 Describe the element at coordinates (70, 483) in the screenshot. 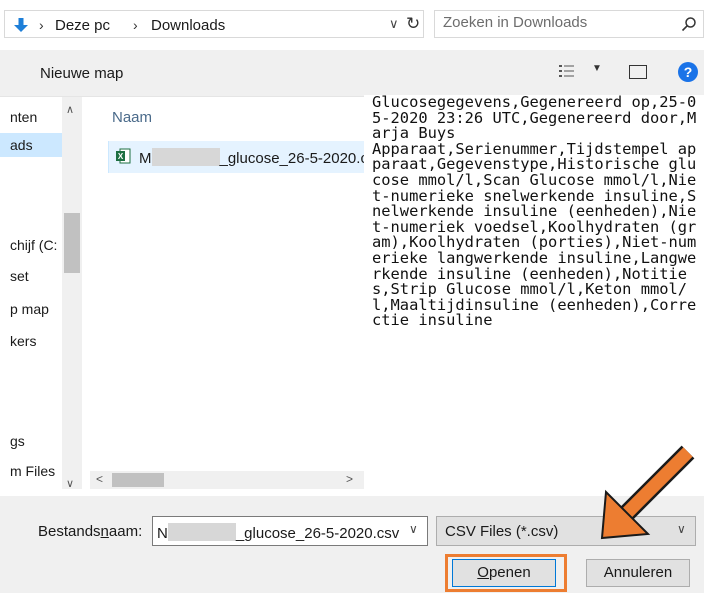

I see `scroll-down-icon: ∨` at that location.